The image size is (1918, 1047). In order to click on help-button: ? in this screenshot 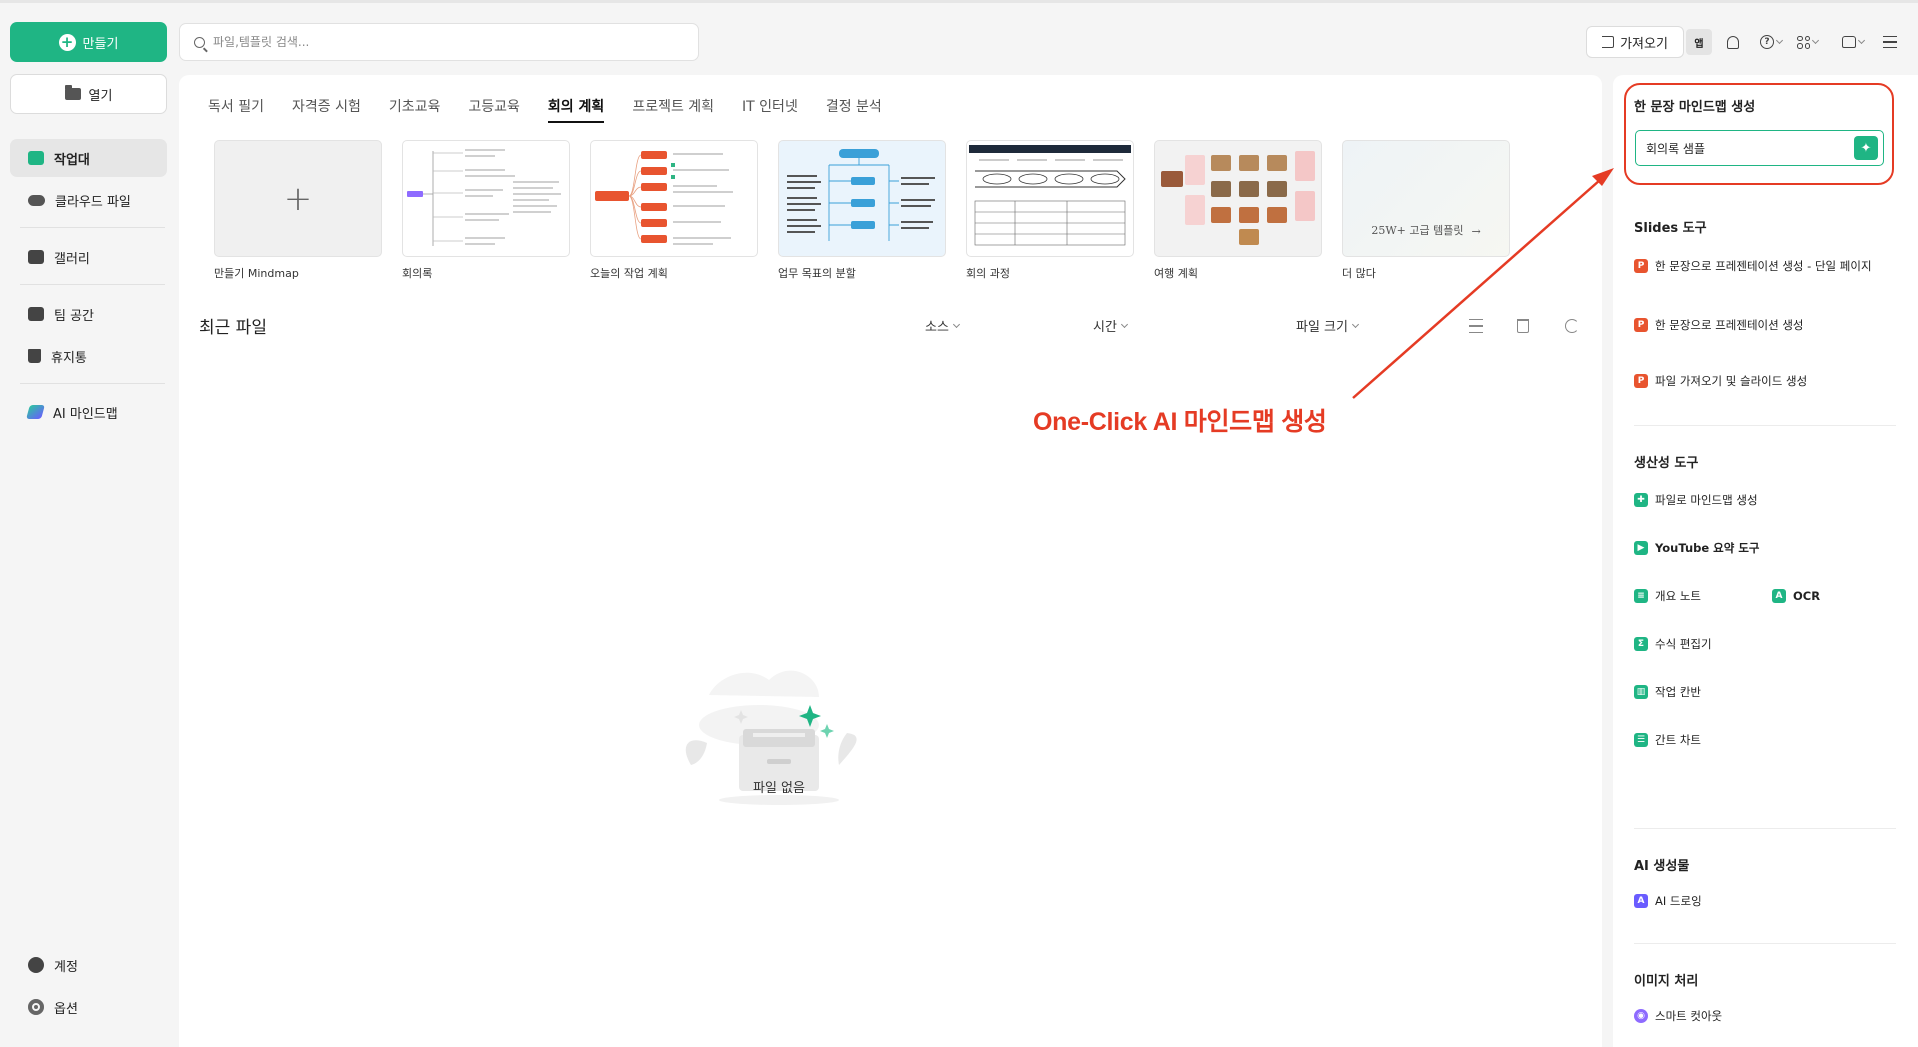, I will do `click(1772, 42)`.